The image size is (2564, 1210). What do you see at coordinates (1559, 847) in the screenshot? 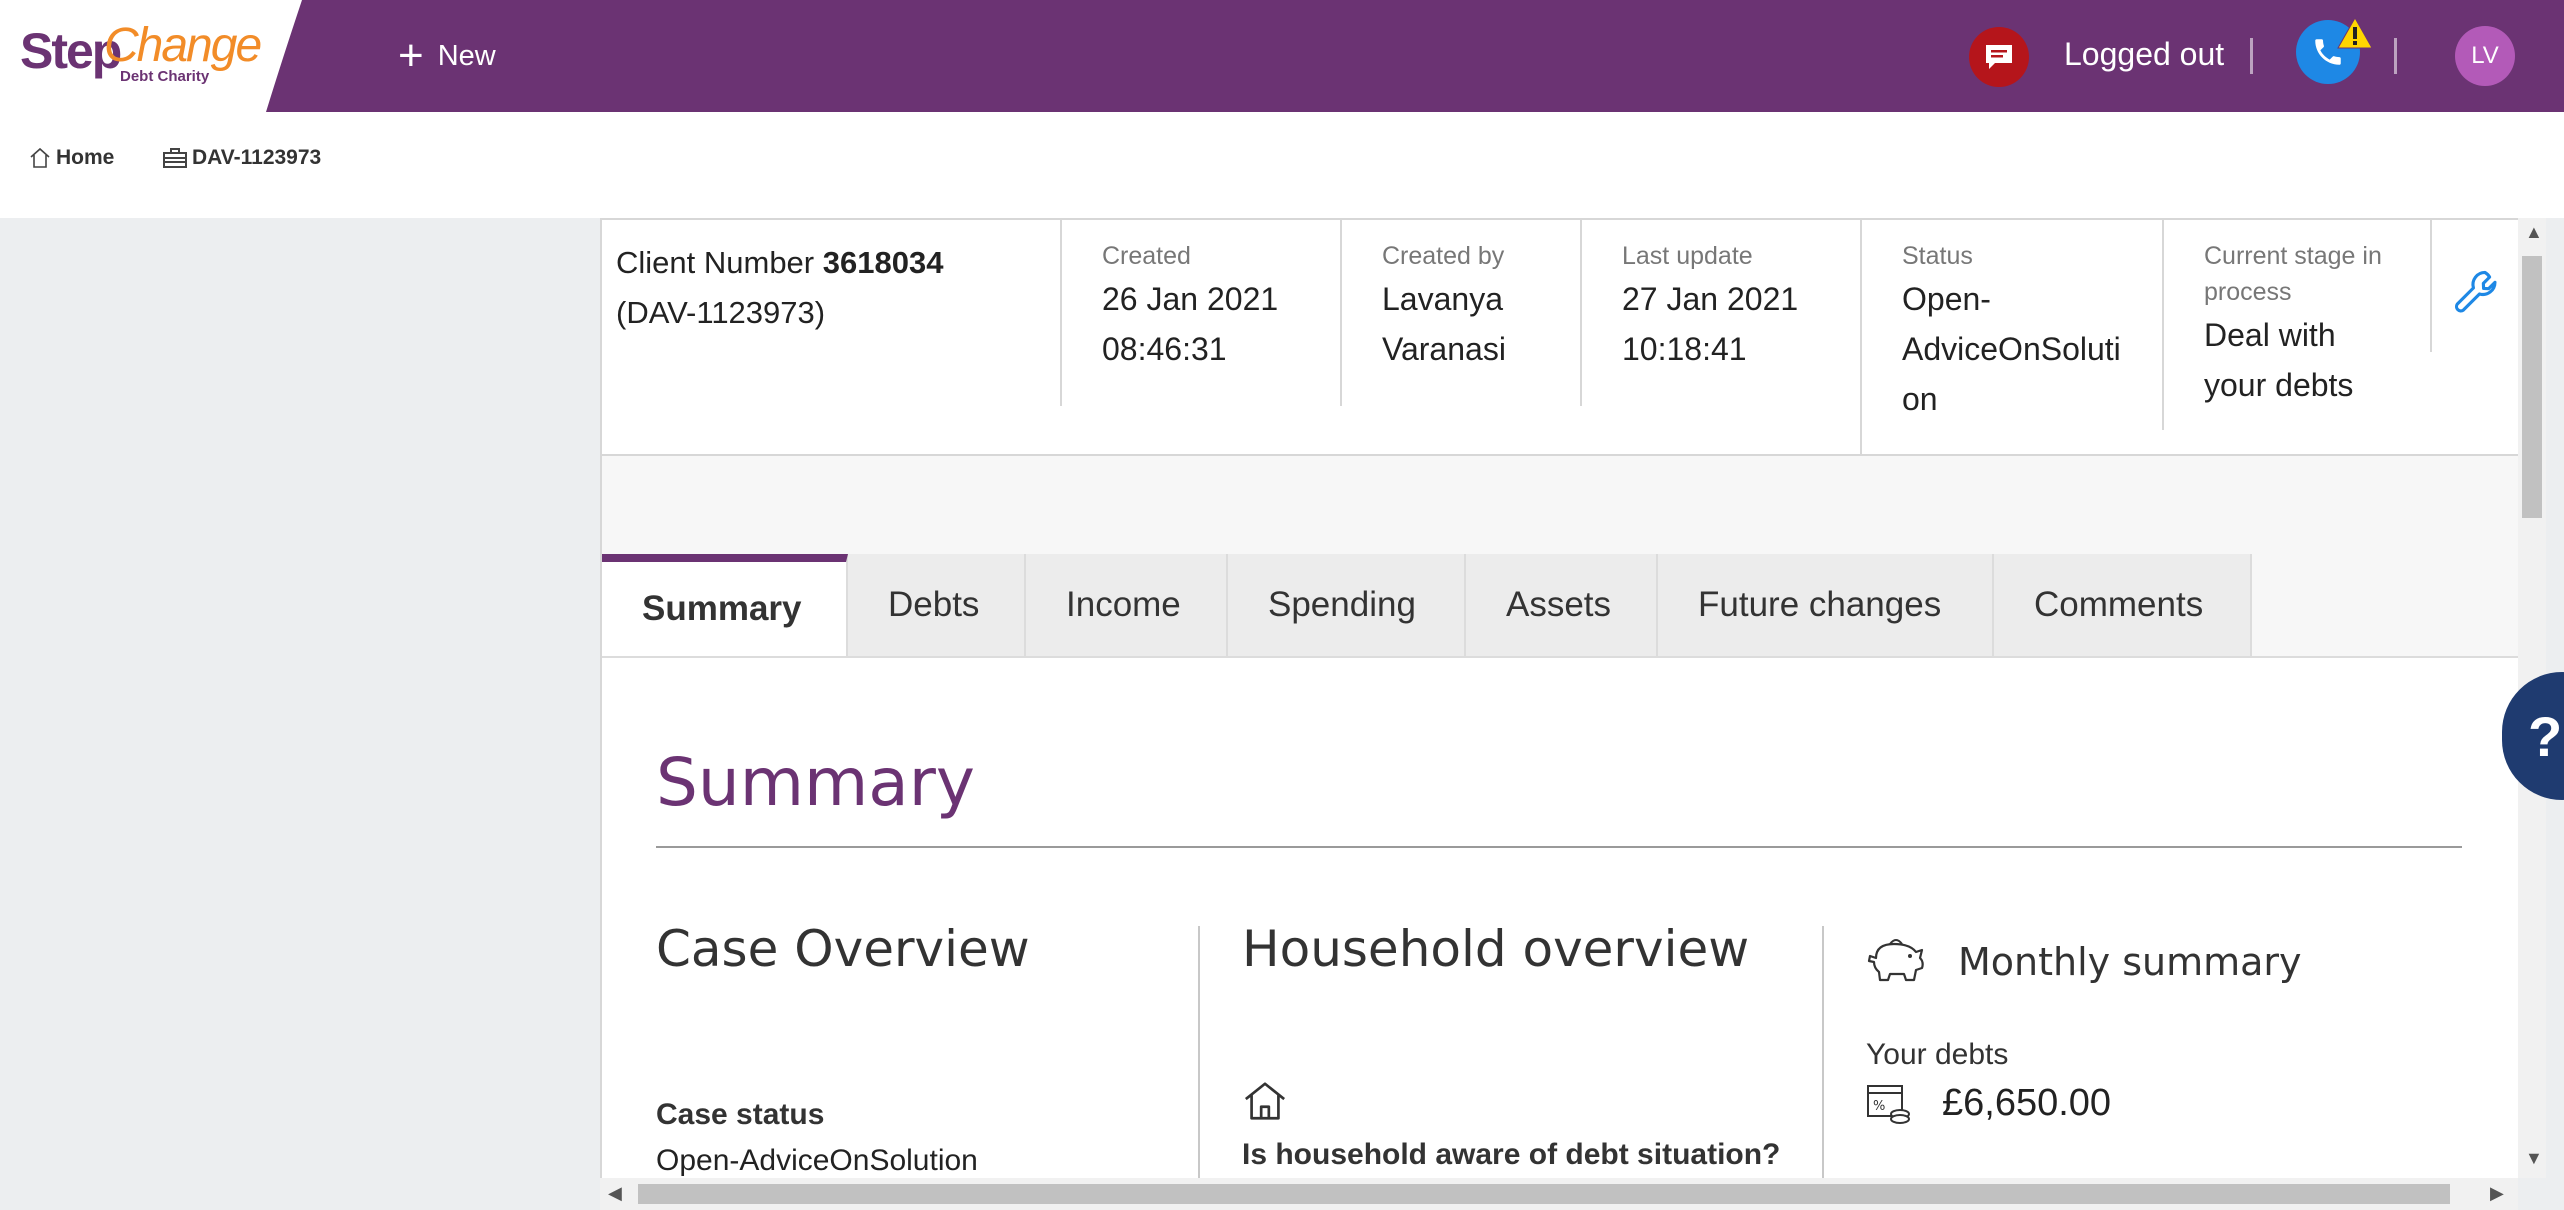
I see `summary-divider` at bounding box center [1559, 847].